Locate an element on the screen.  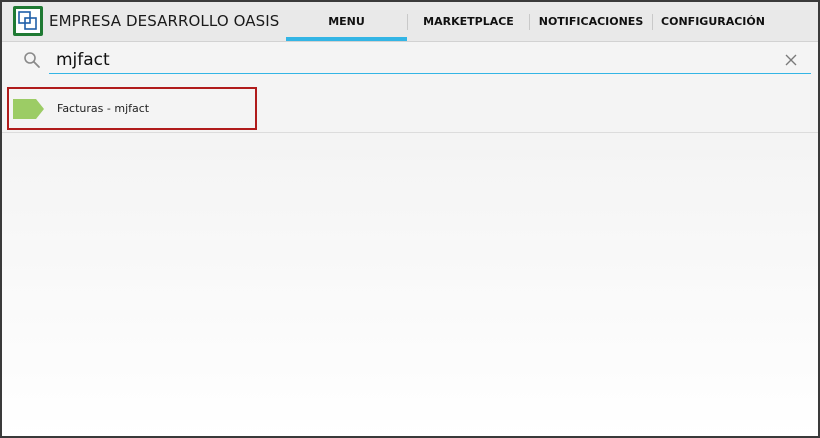
tab-configuracion: CONFIGURACIÓN is located at coordinates (713, 21).